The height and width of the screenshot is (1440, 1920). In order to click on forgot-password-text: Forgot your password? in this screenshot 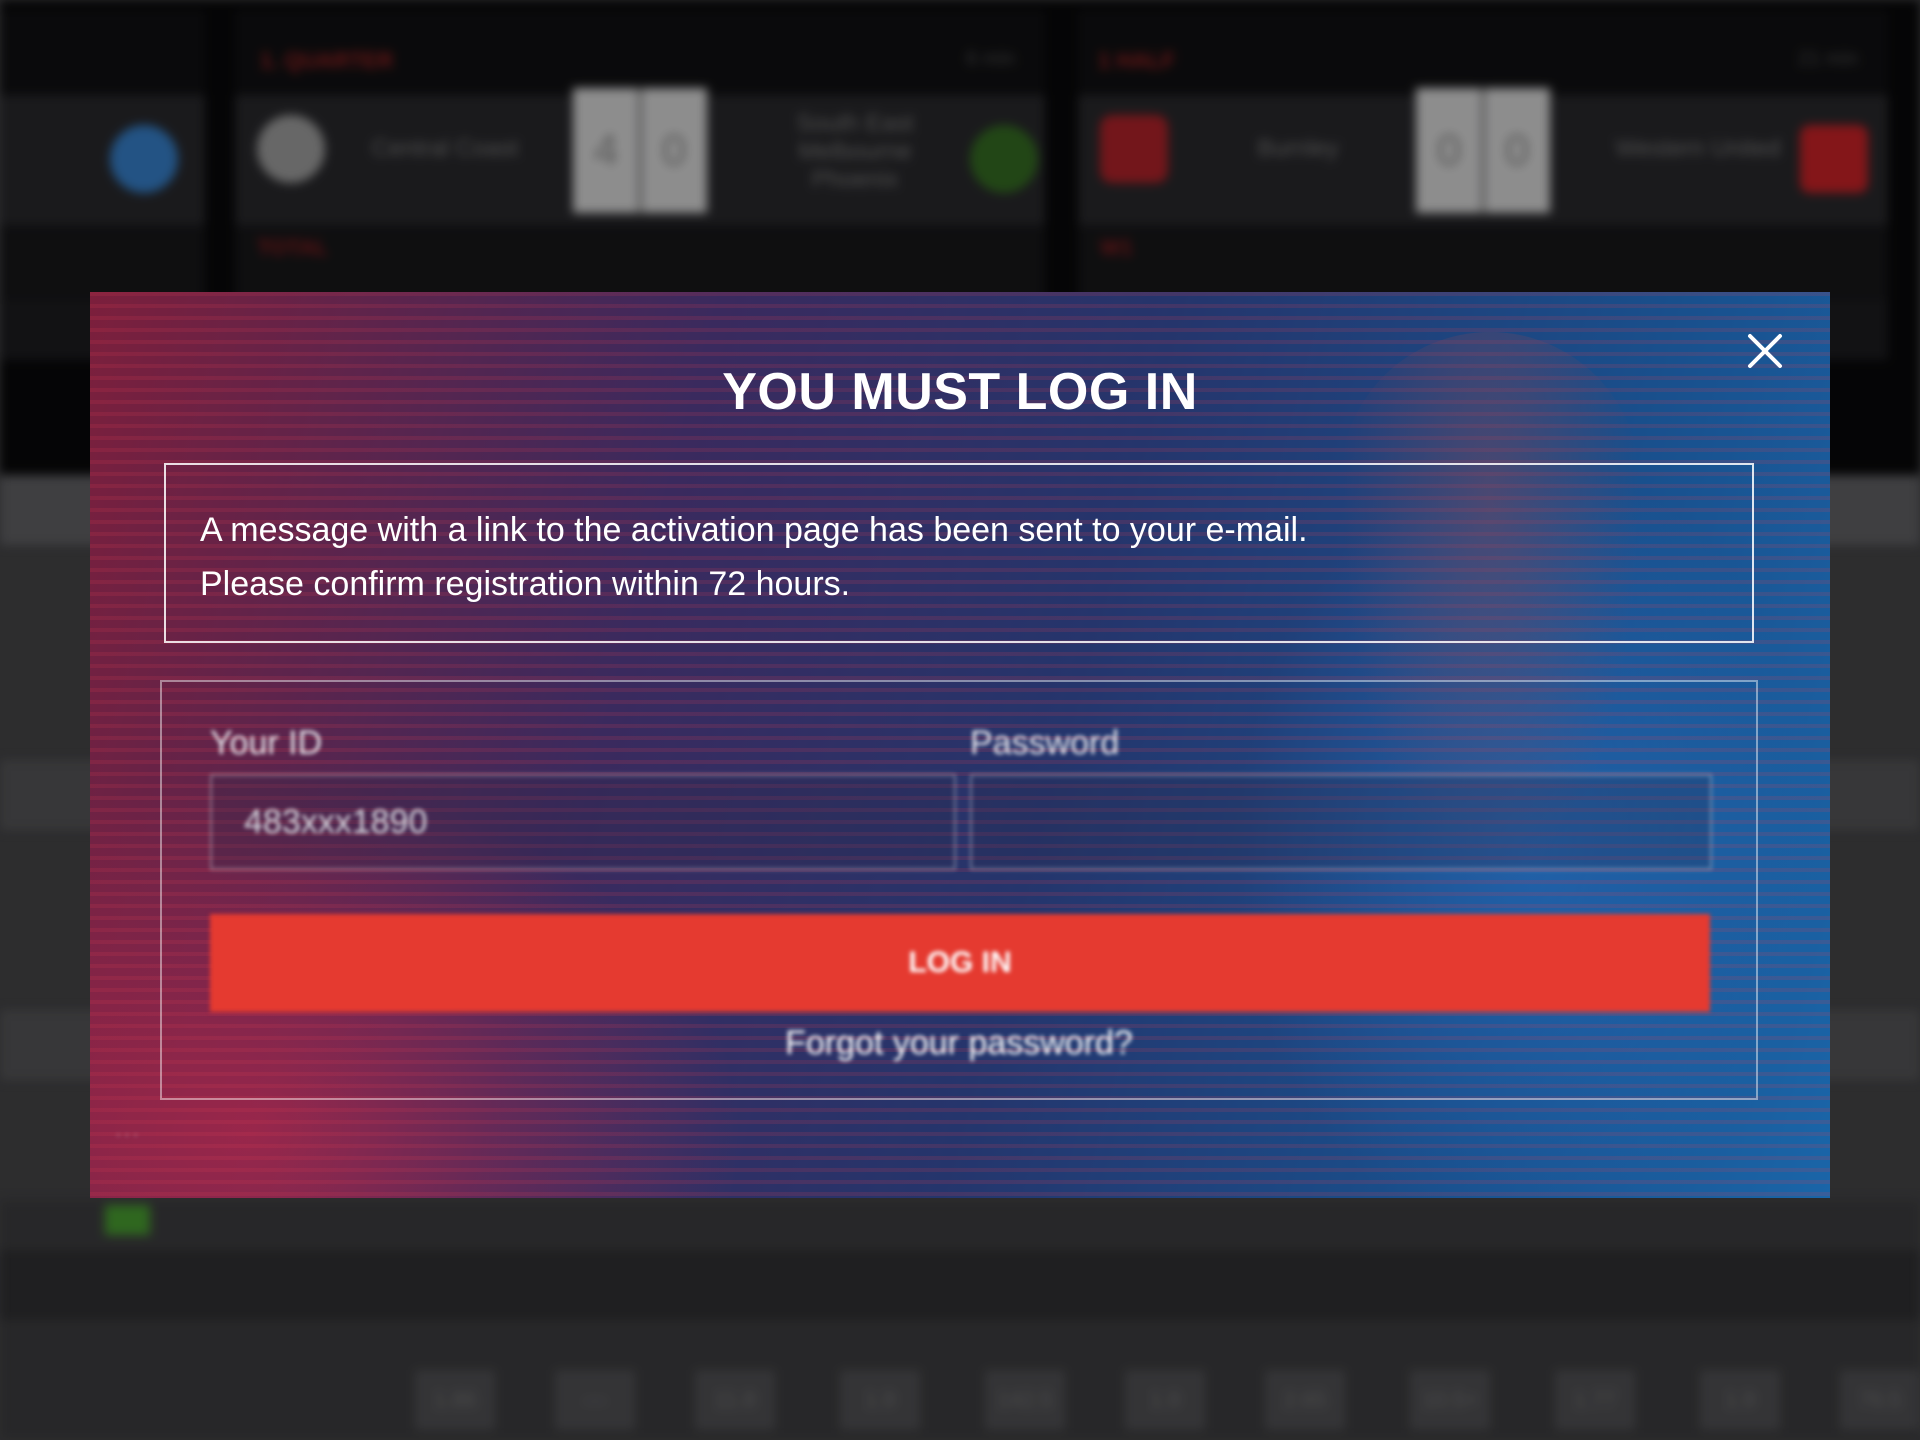, I will do `click(959, 1043)`.